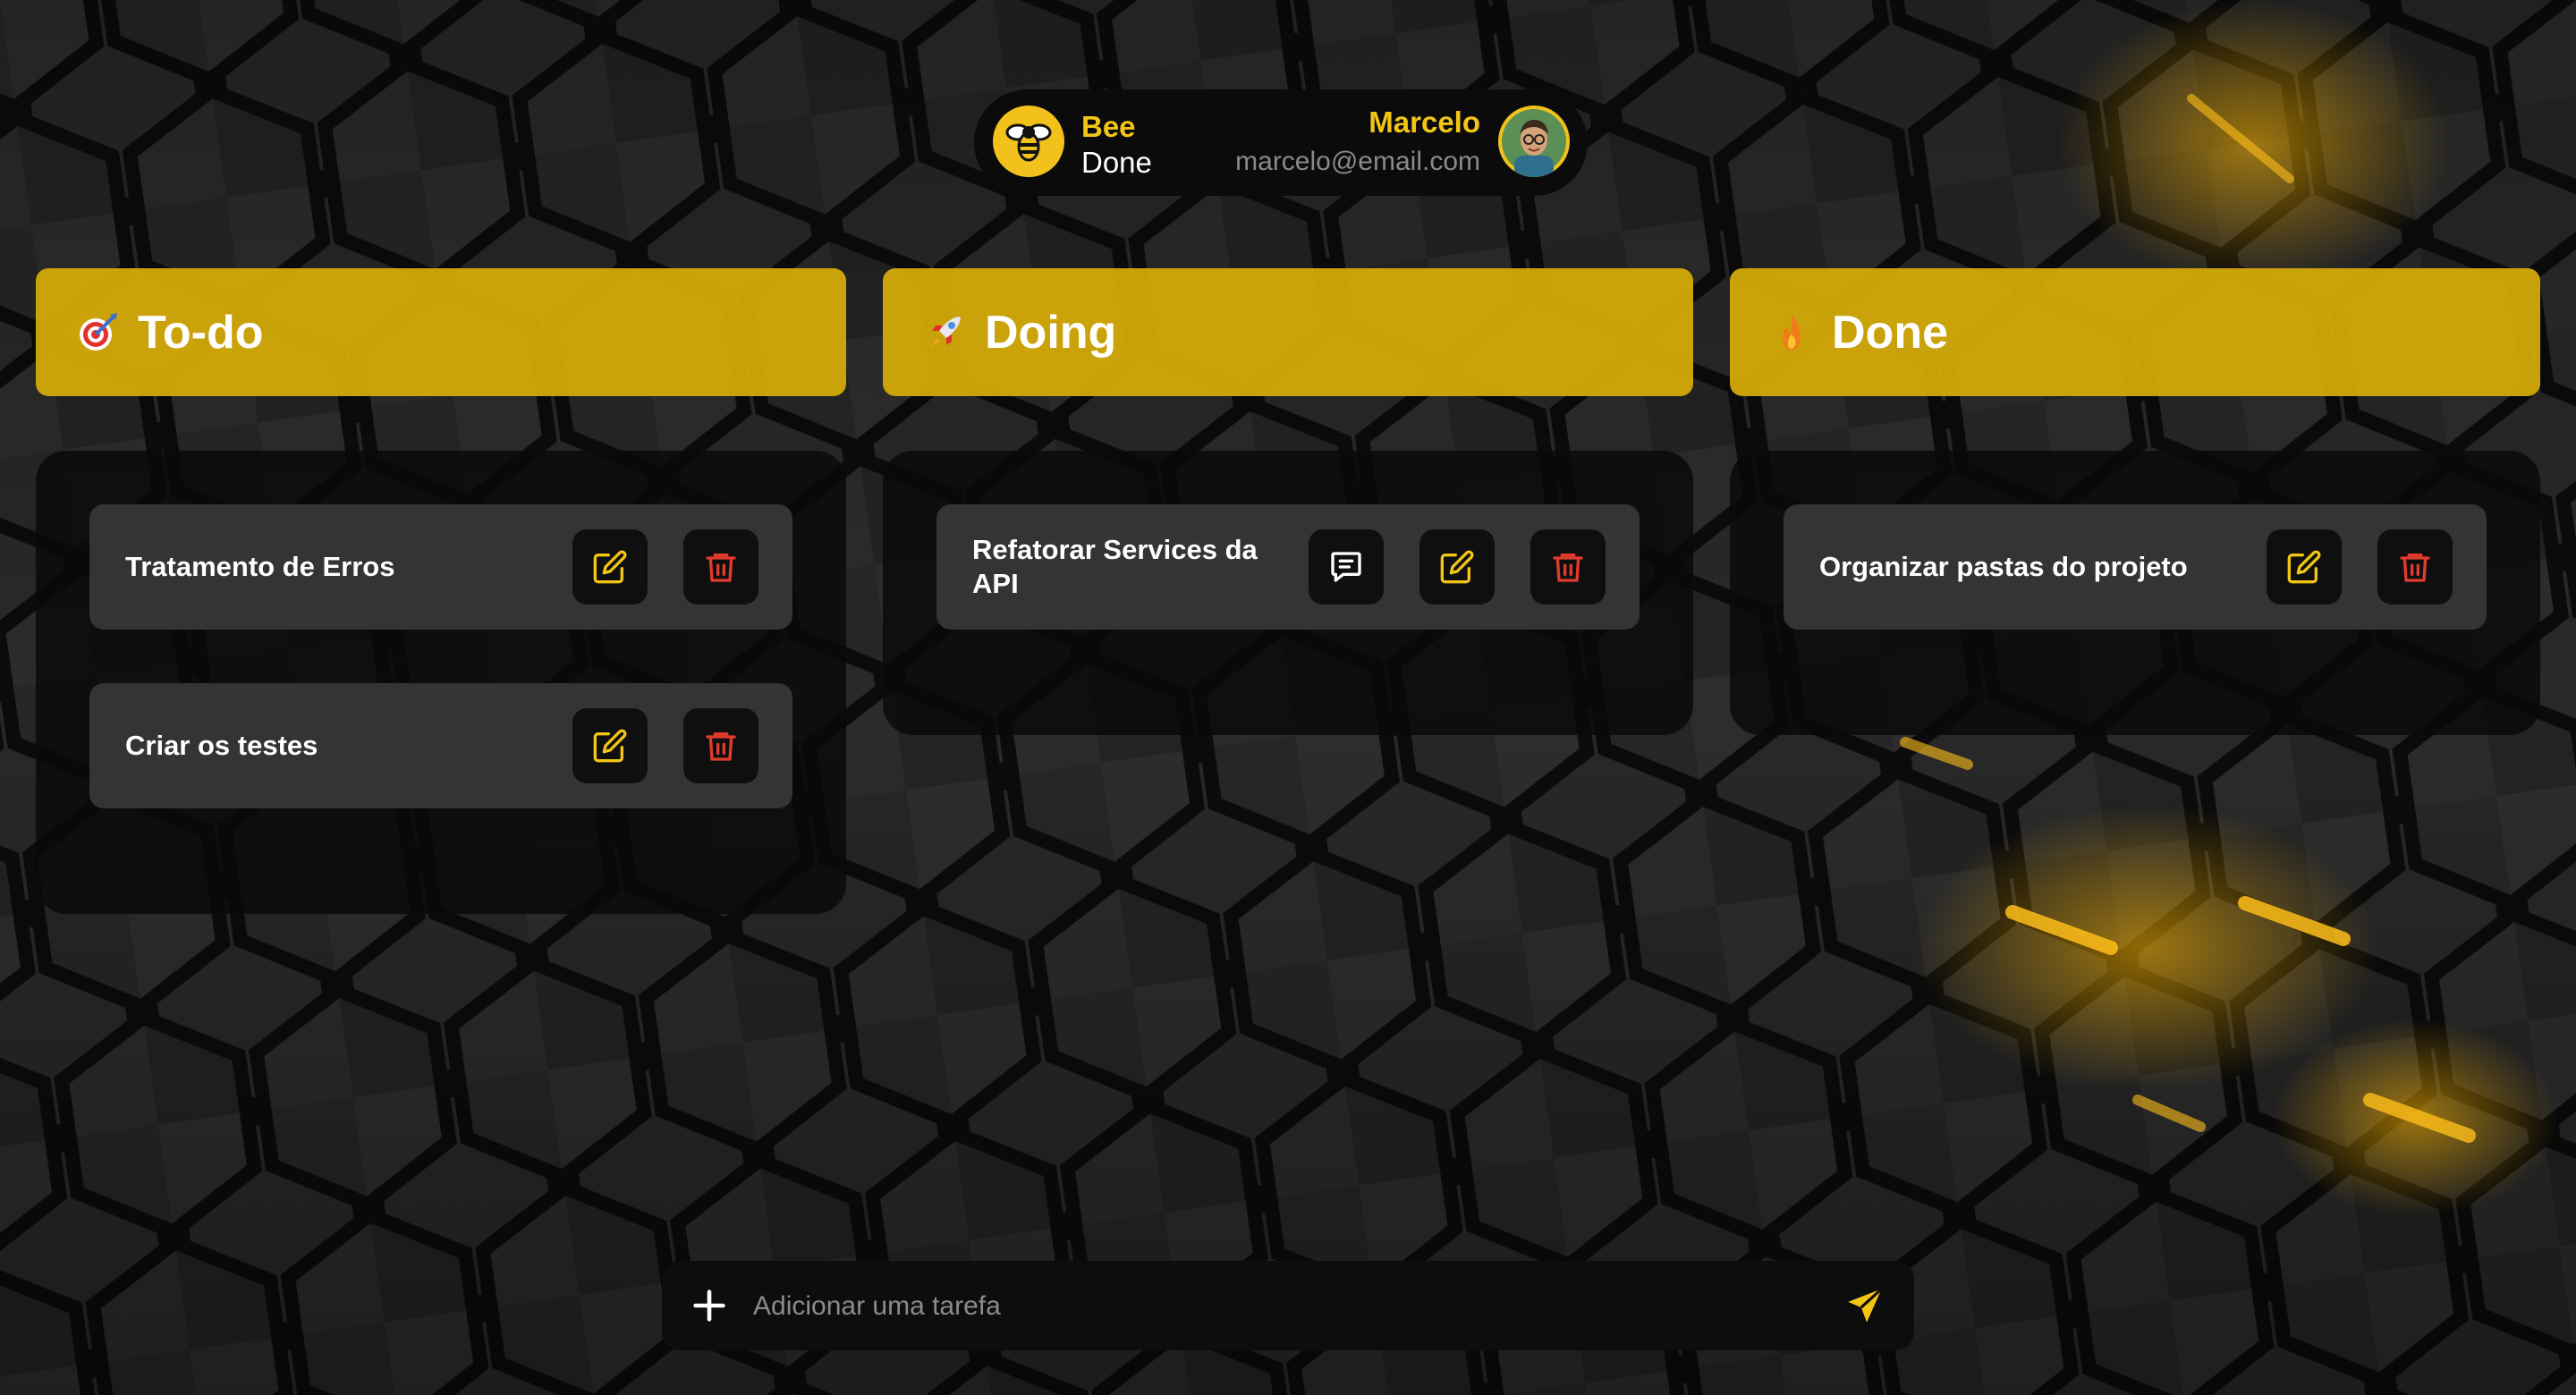 This screenshot has width=2576, height=1395. Describe the element at coordinates (1028, 141) in the screenshot. I see `bee-logo-icon` at that location.